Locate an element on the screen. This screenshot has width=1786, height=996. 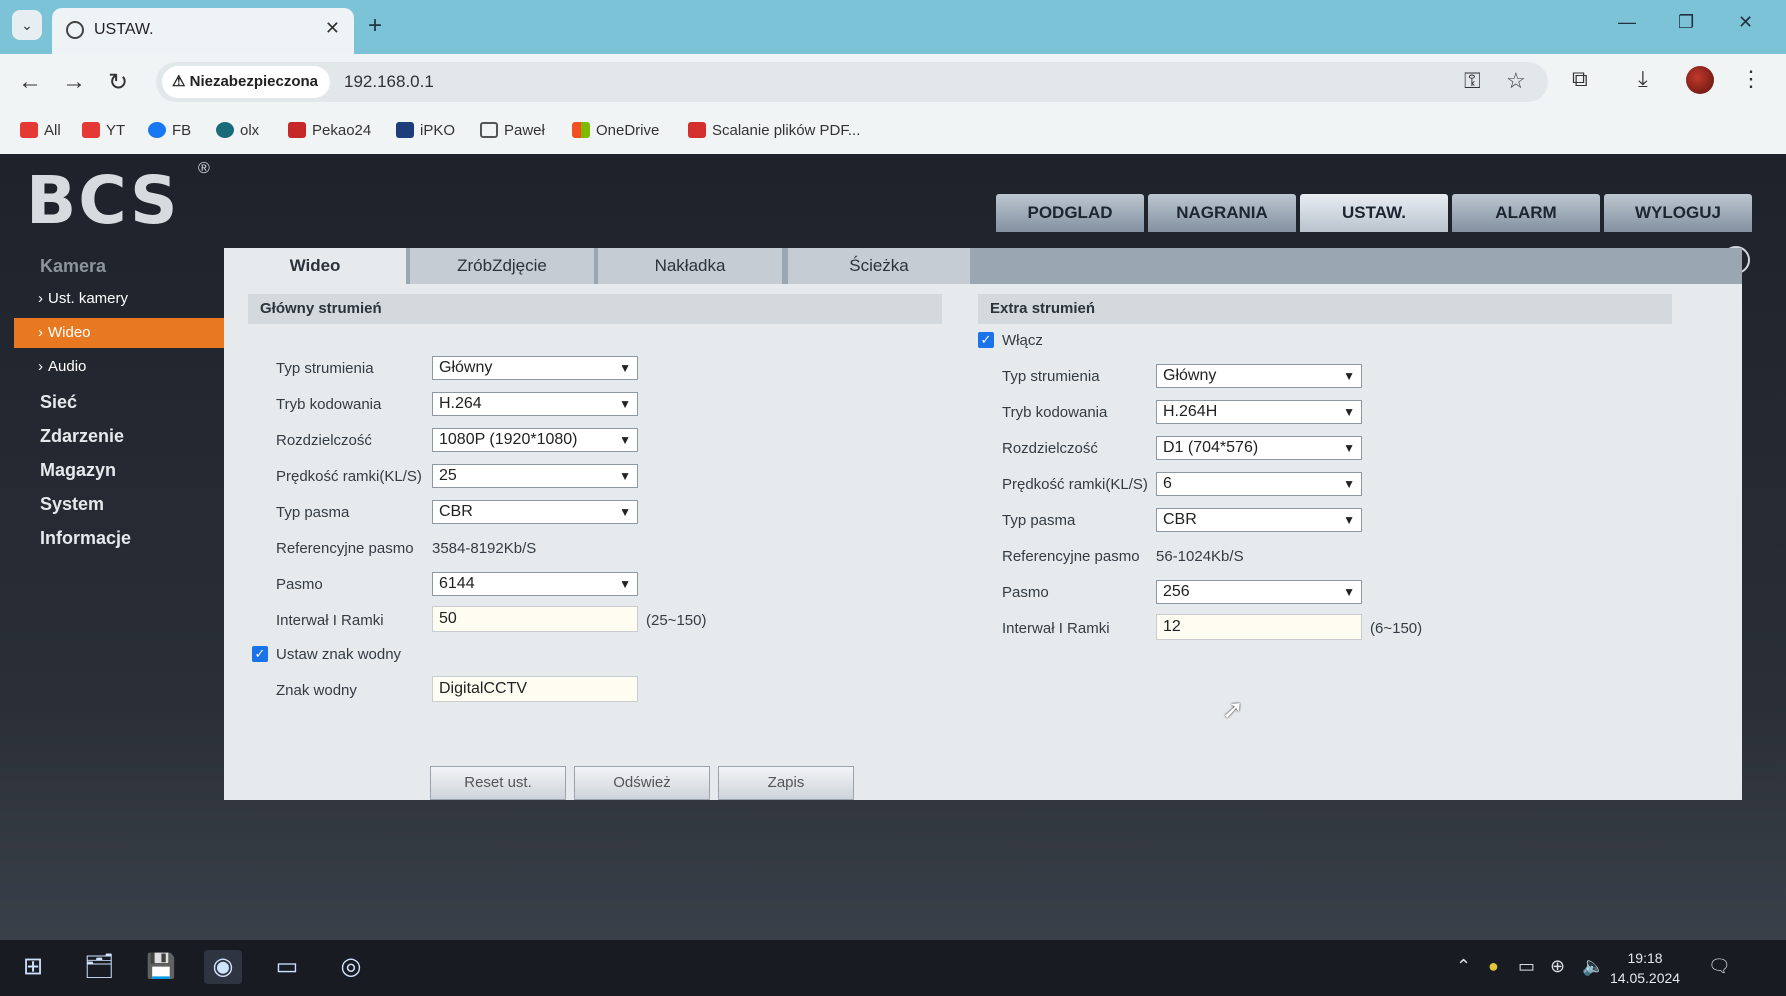
nav-ustaw: USTAW. is located at coordinates (1374, 213).